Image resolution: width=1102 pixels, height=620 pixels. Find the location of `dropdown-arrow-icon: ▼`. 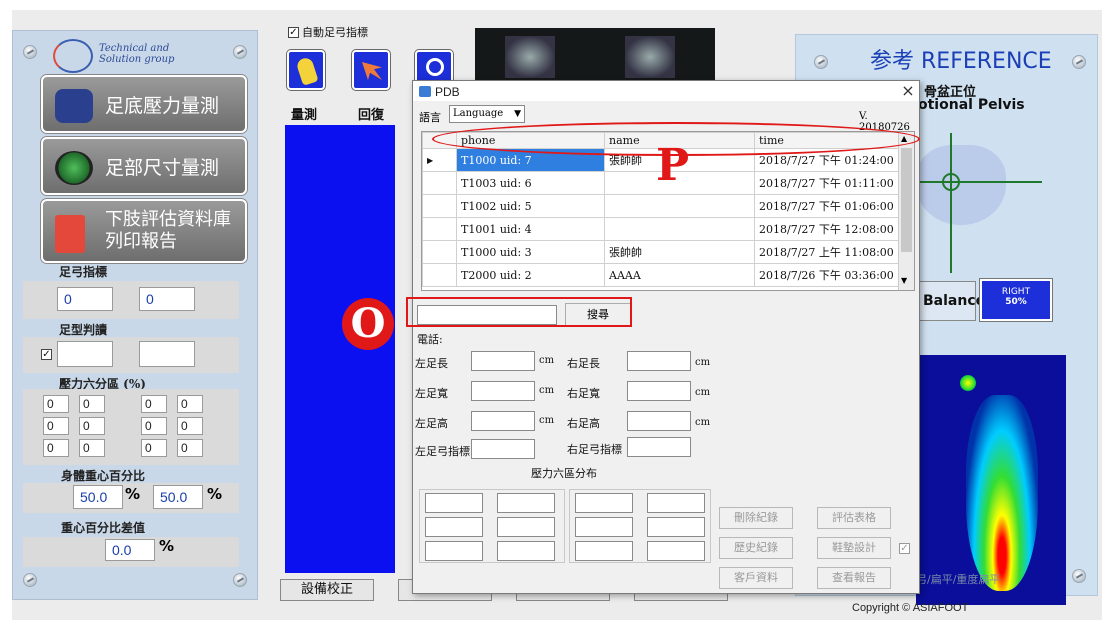

dropdown-arrow-icon: ▼ is located at coordinates (517, 114).